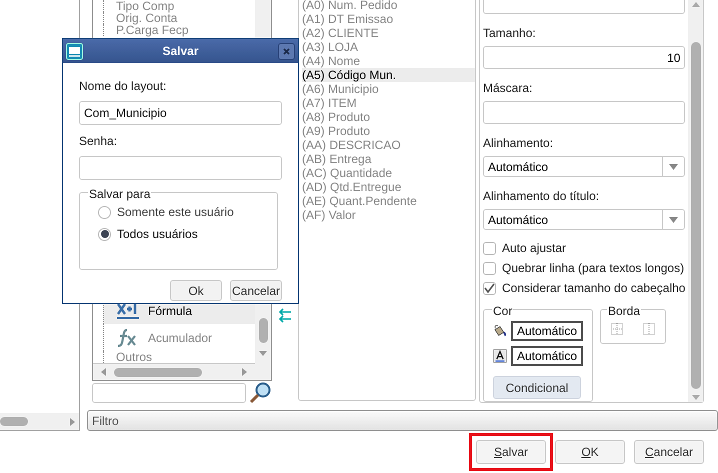 This screenshot has width=718, height=473. I want to click on column-item: (A2) CLIENTE, so click(388, 33).